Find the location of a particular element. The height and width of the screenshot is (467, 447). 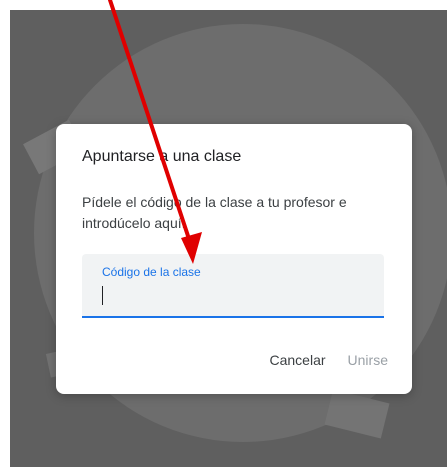

join-button: Unirse is located at coordinates (368, 360).